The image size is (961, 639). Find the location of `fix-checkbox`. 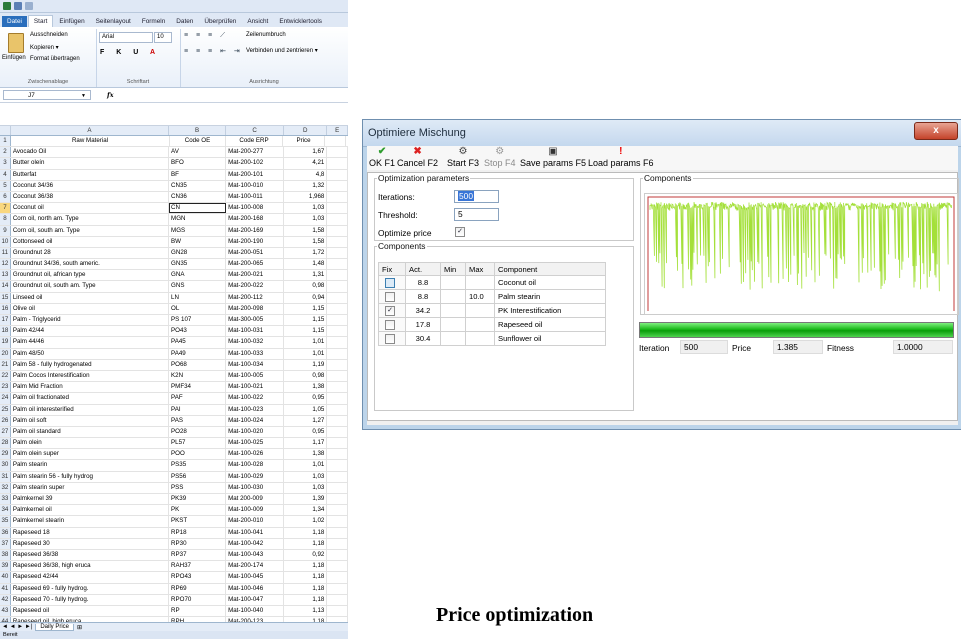

fix-checkbox is located at coordinates (390, 339).